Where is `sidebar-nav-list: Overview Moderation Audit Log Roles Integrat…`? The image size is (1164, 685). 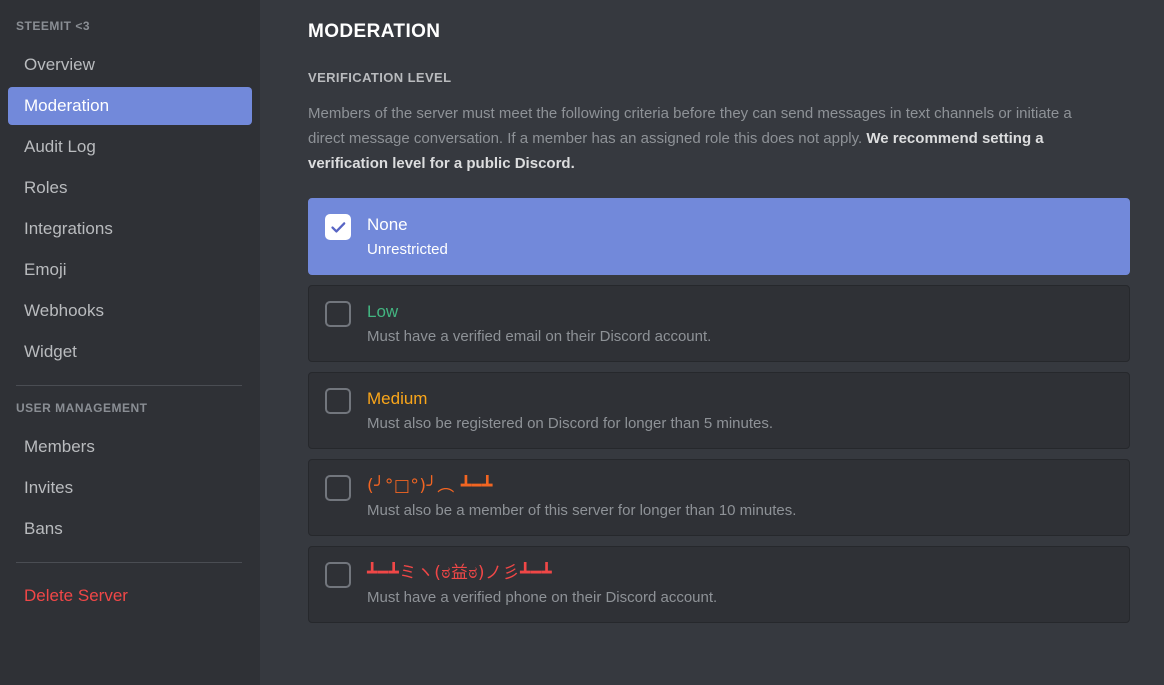
sidebar-nav-list: Overview Moderation Audit Log Roles Integrat… is located at coordinates (130, 208).